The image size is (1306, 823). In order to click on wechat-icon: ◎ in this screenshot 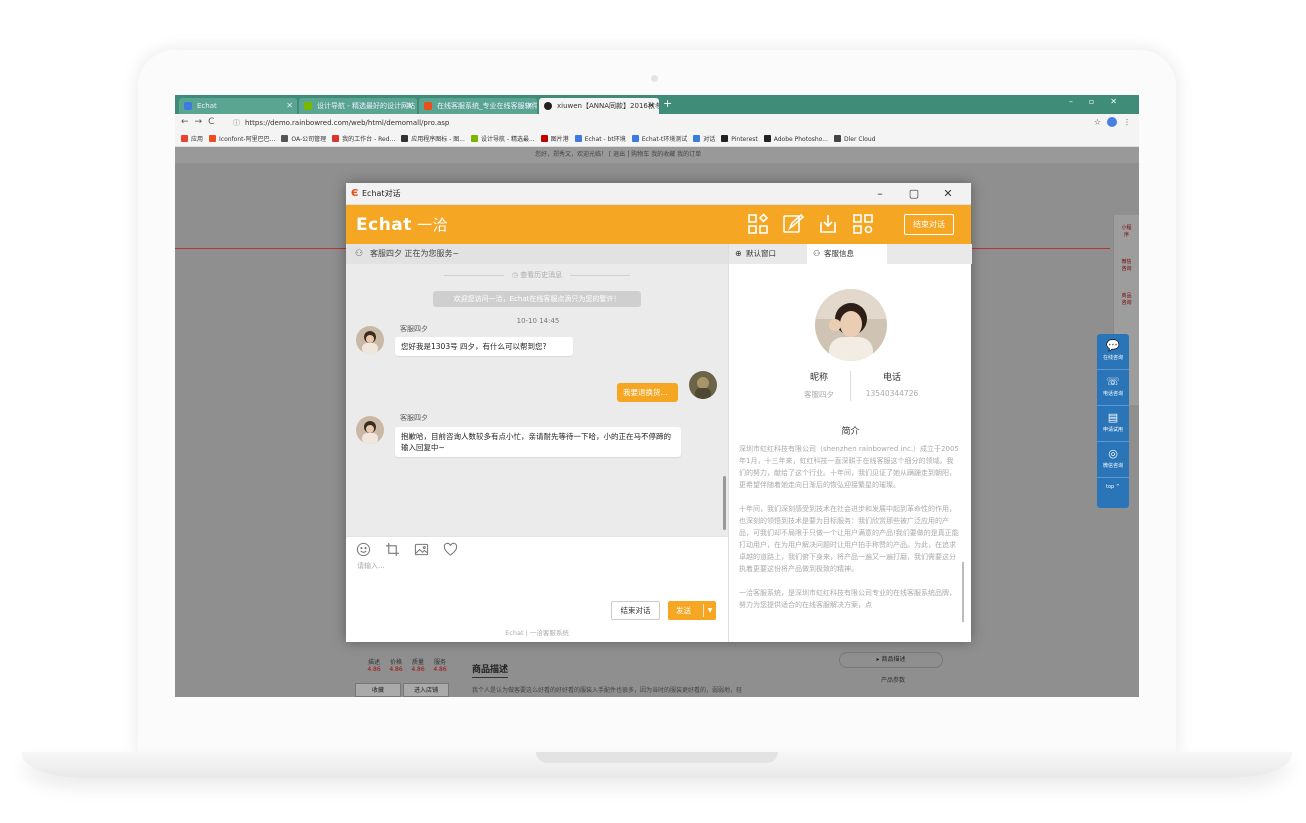, I will do `click(1113, 453)`.